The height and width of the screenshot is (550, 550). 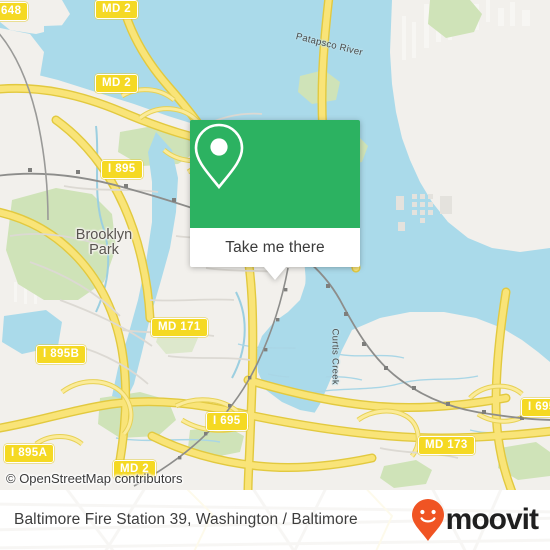 I want to click on road-shield-md-2-mid: MD 2, so click(x=117, y=83).